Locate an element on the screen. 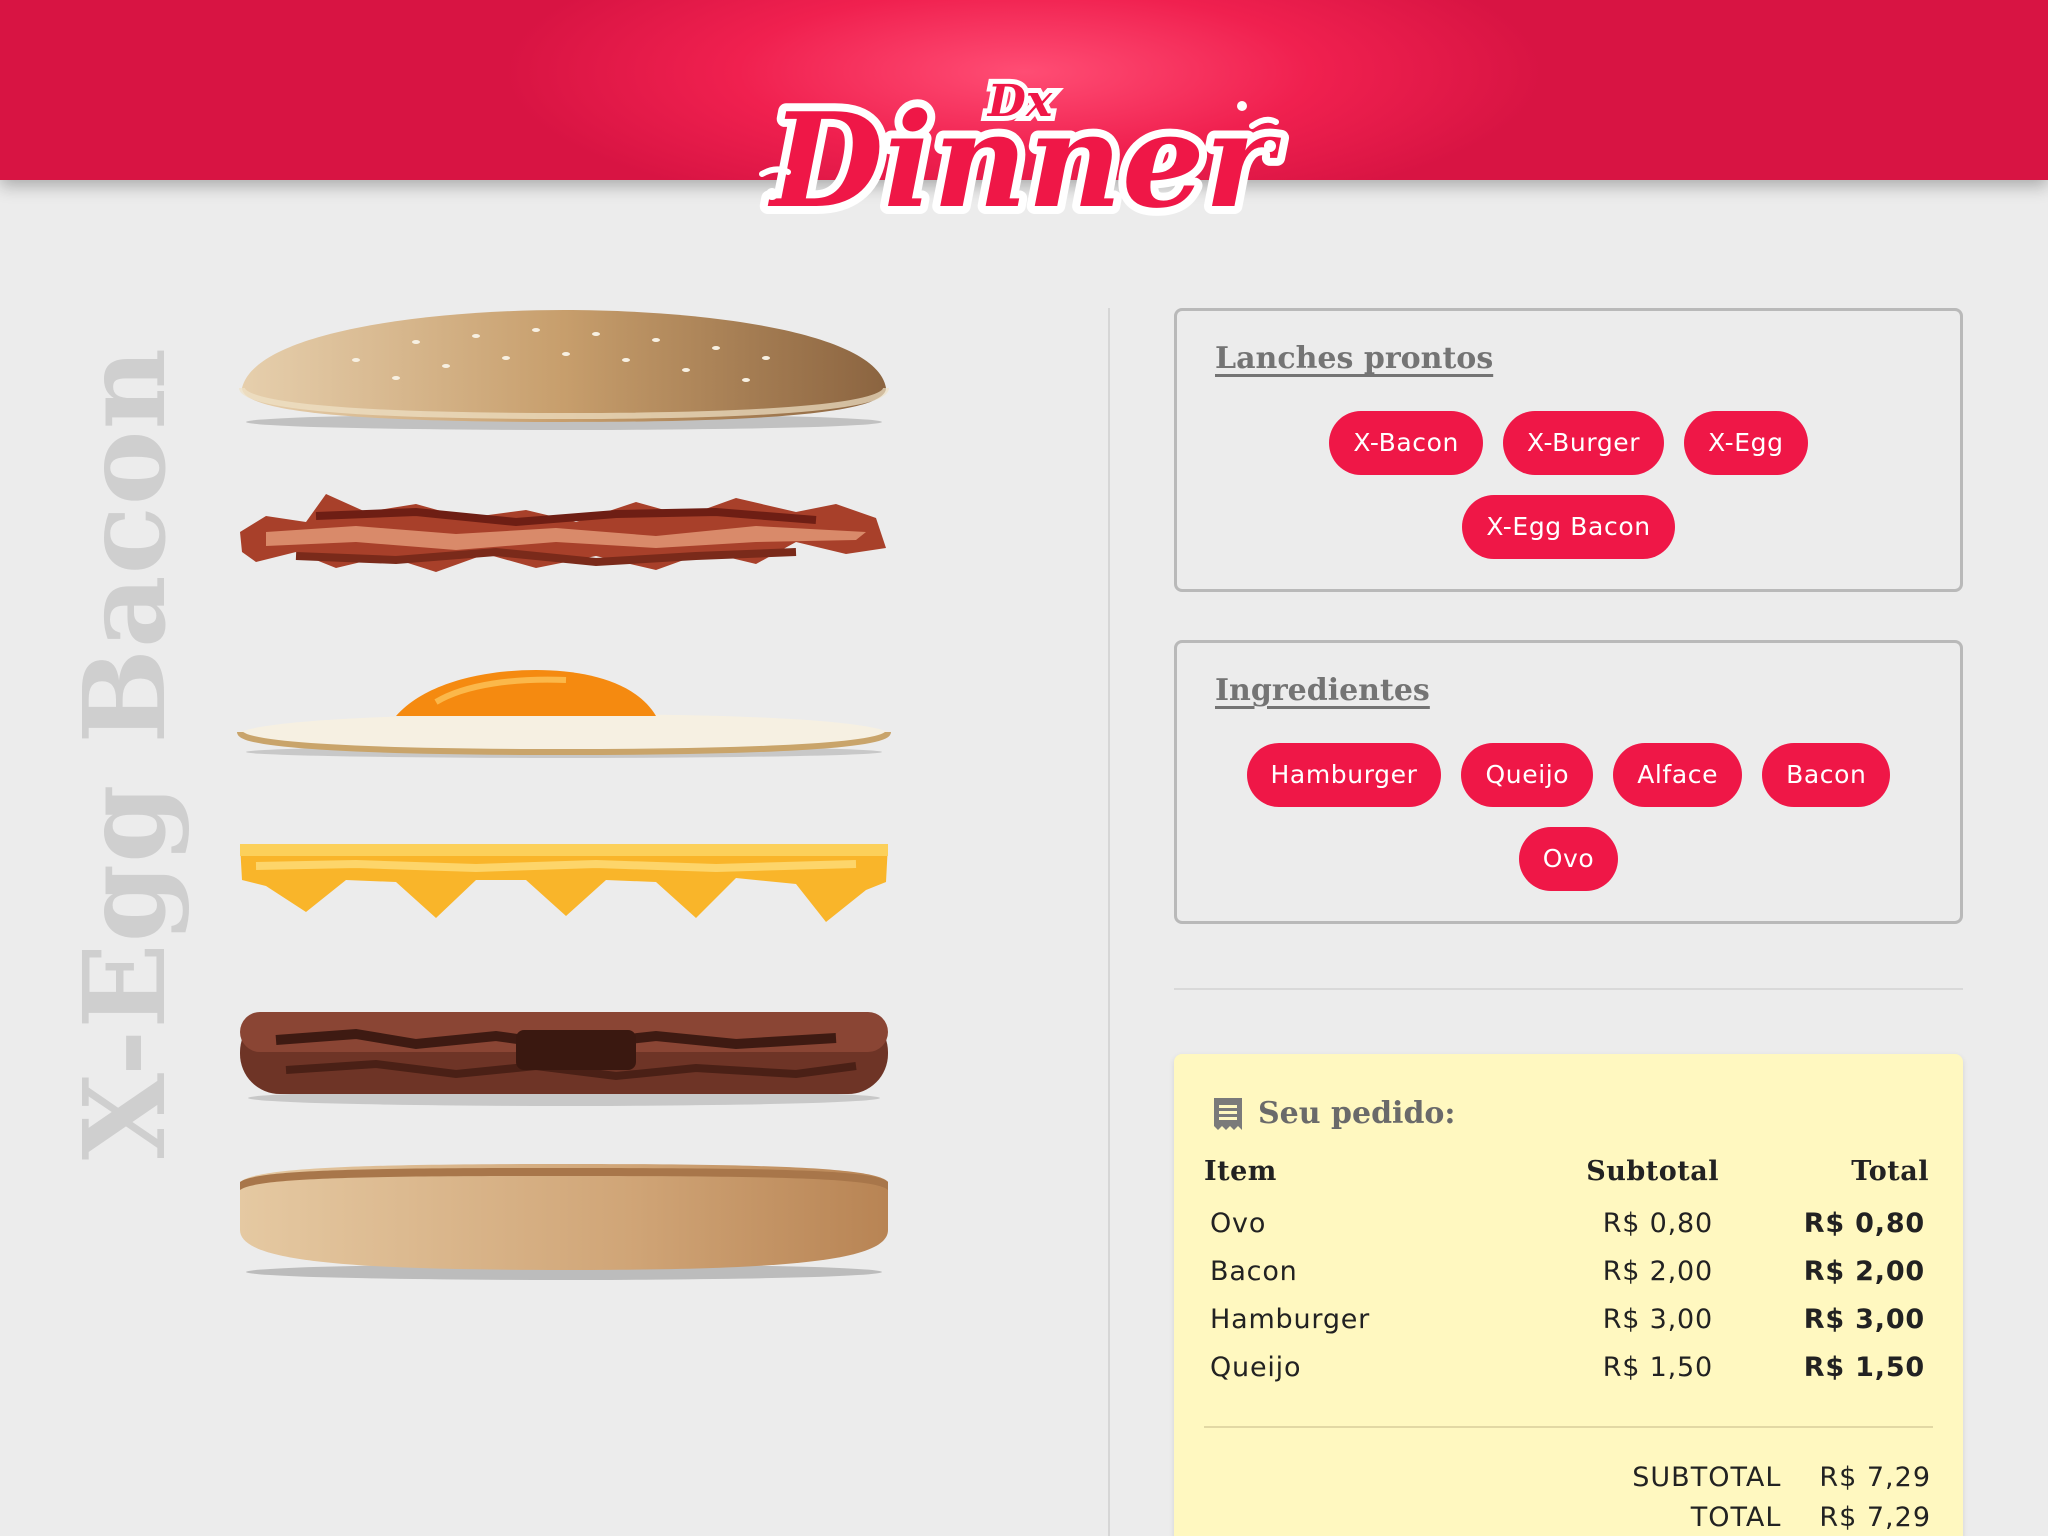  egg-layer is located at coordinates (564, 714).